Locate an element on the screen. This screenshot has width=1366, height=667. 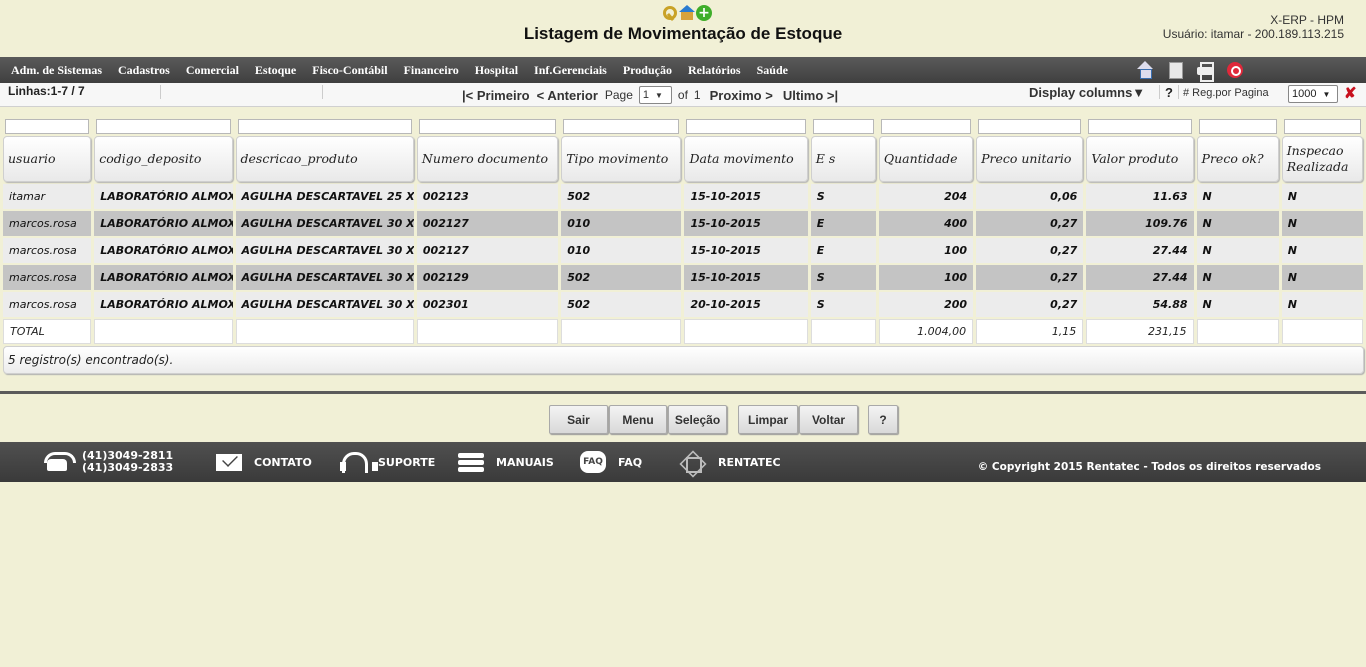
selection-button: Seleção is located at coordinates (697, 419).